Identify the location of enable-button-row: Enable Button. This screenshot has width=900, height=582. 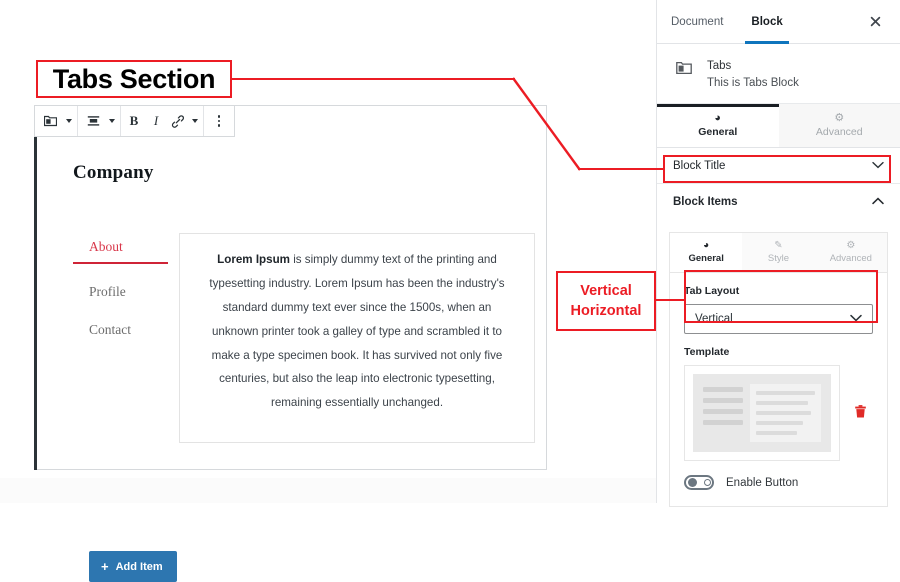
(778, 483).